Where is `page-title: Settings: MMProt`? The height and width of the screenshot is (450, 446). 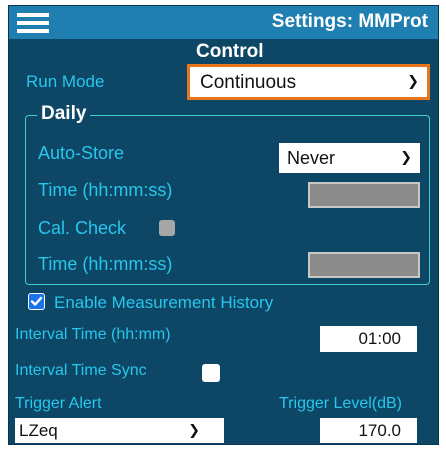 page-title: Settings: MMProt is located at coordinates (349, 21).